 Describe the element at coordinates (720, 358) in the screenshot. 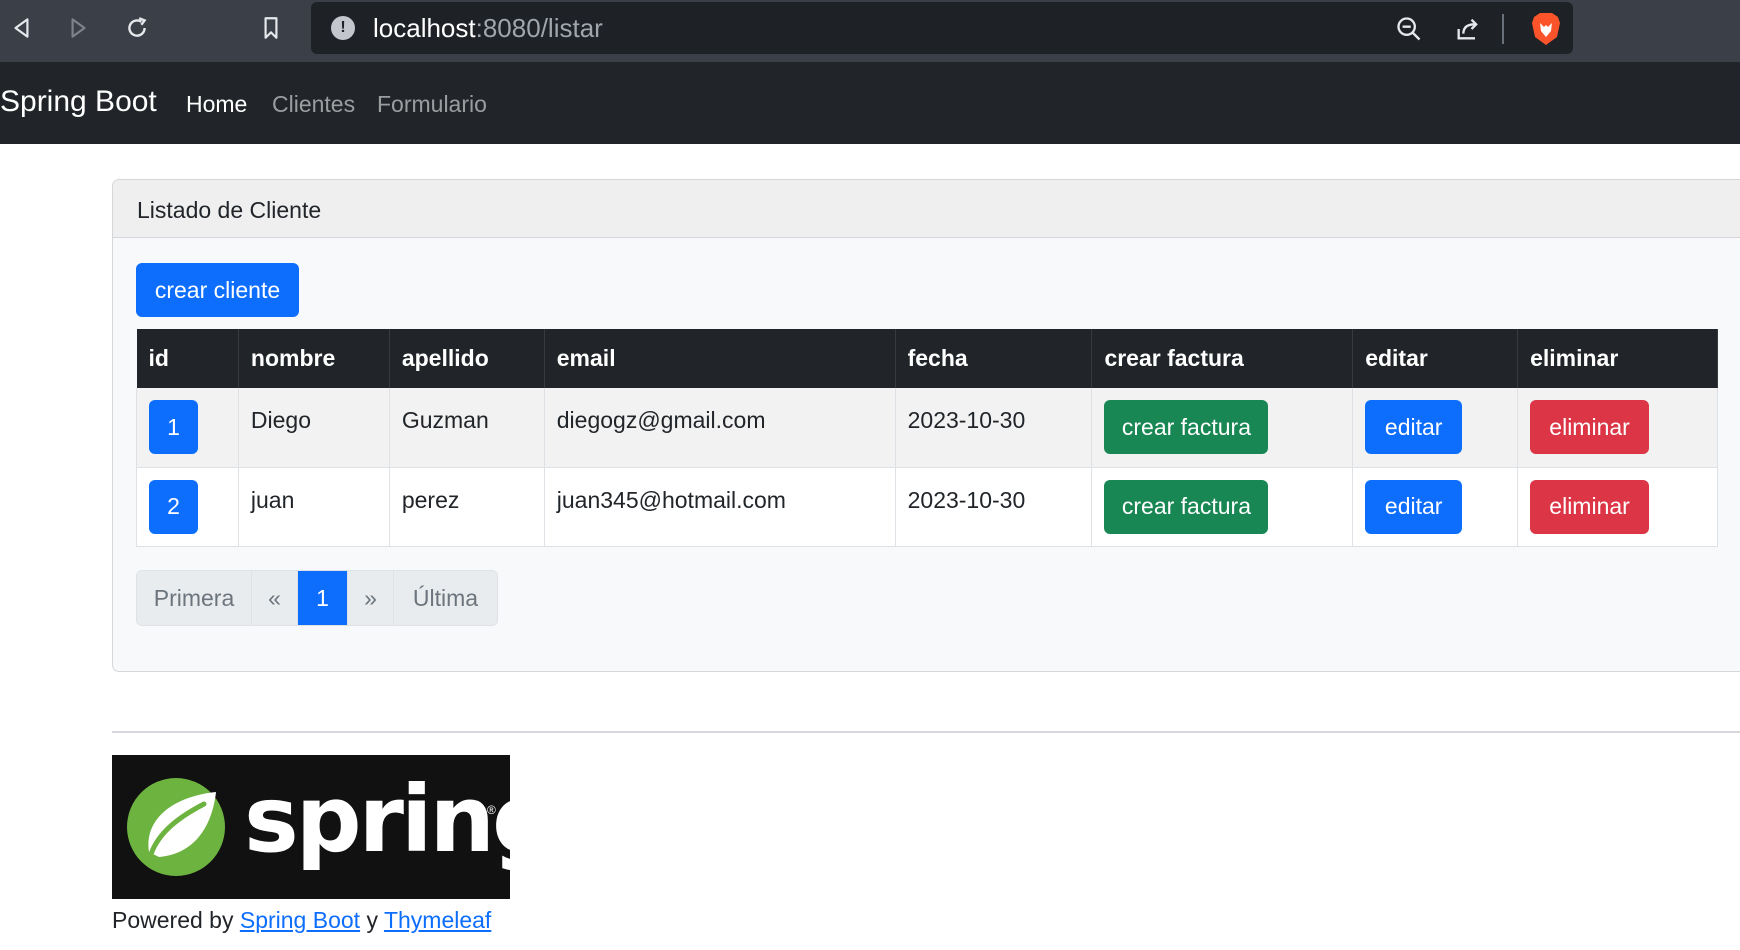

I see `th-email: email` at that location.